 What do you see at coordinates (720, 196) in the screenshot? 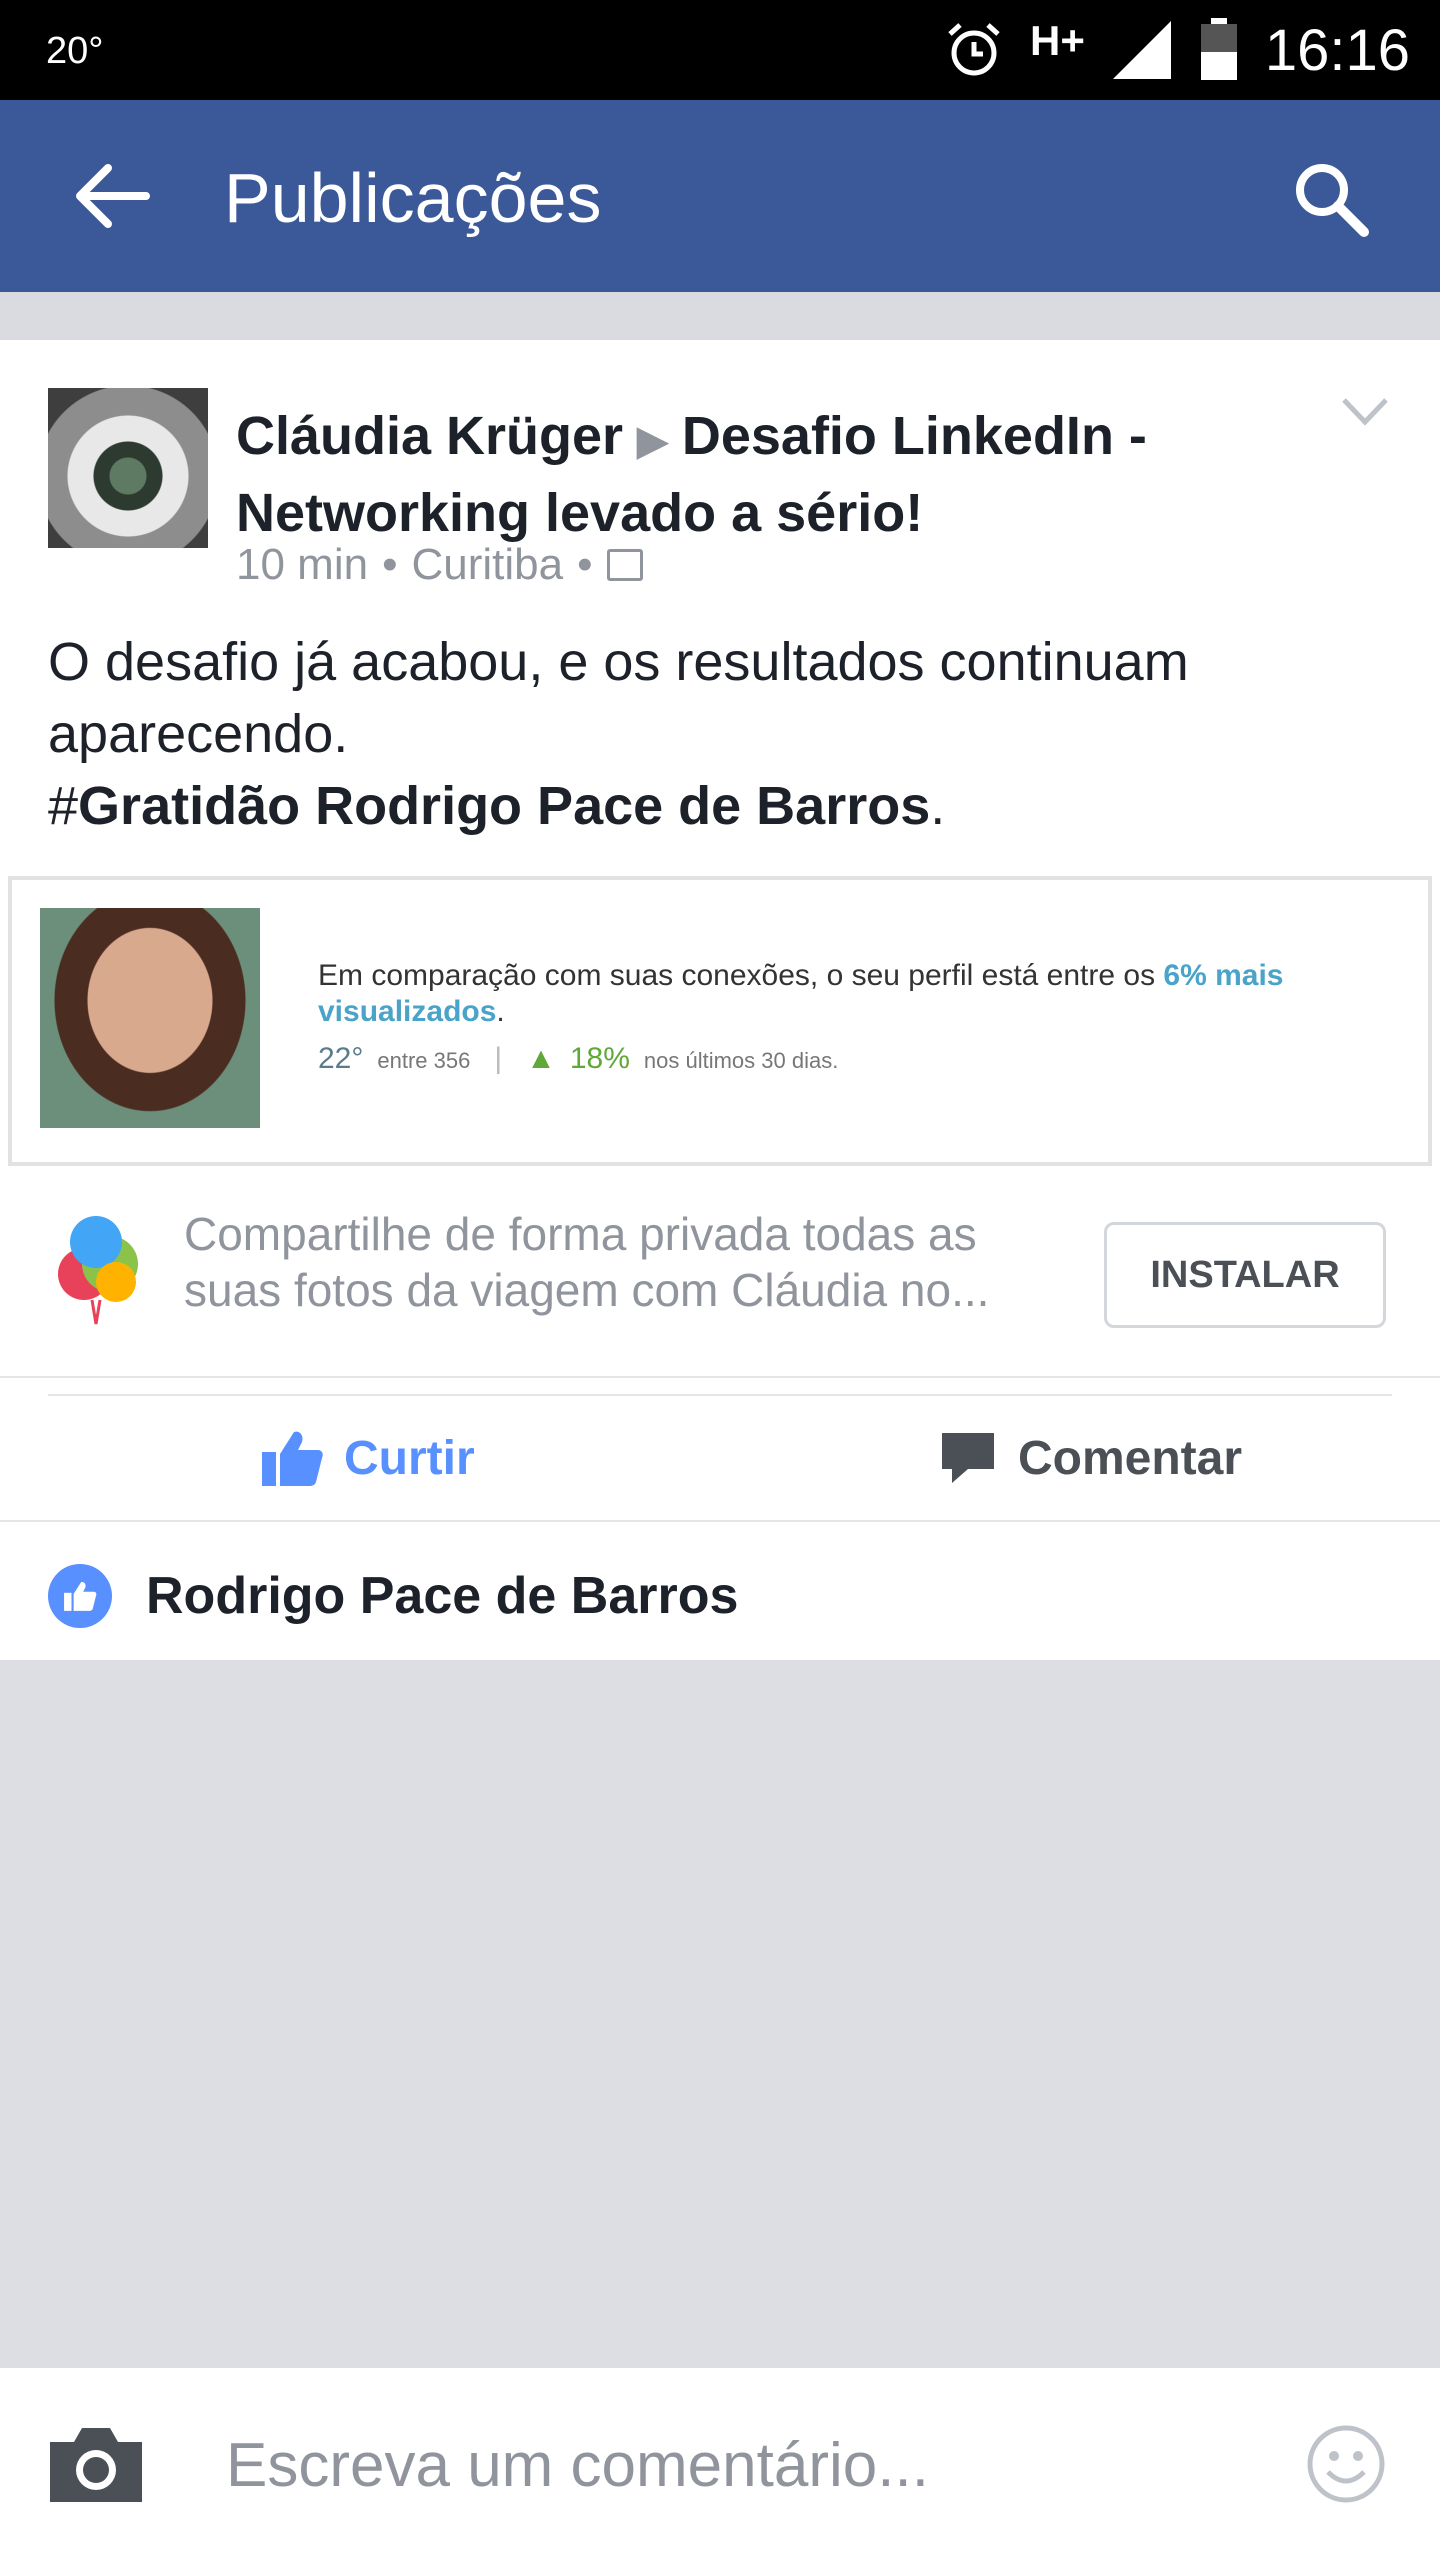
I see `app-bar: Publicações` at bounding box center [720, 196].